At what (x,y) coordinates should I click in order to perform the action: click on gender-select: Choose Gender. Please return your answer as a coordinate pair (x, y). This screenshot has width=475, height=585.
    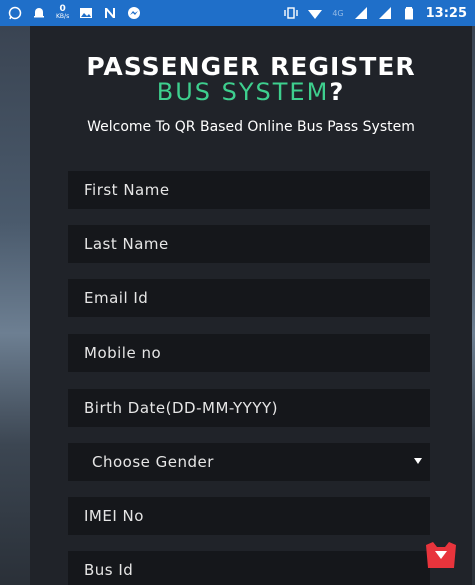
    Looking at the image, I should click on (249, 462).